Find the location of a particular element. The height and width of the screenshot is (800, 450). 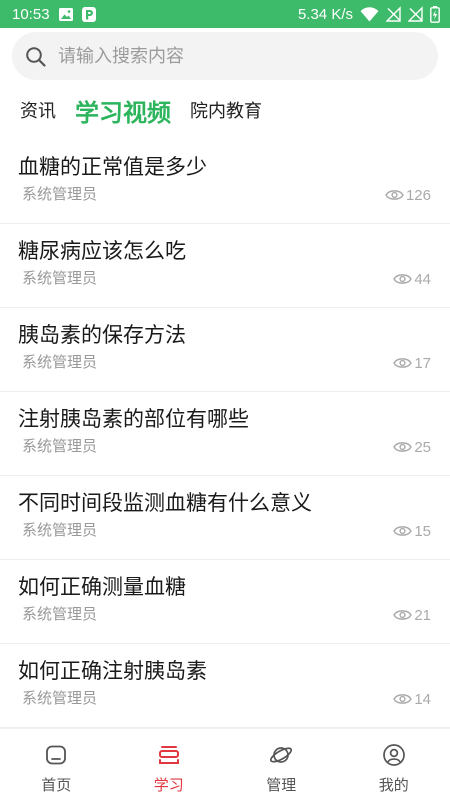

network-speed: 5.34 K/s is located at coordinates (325, 14).